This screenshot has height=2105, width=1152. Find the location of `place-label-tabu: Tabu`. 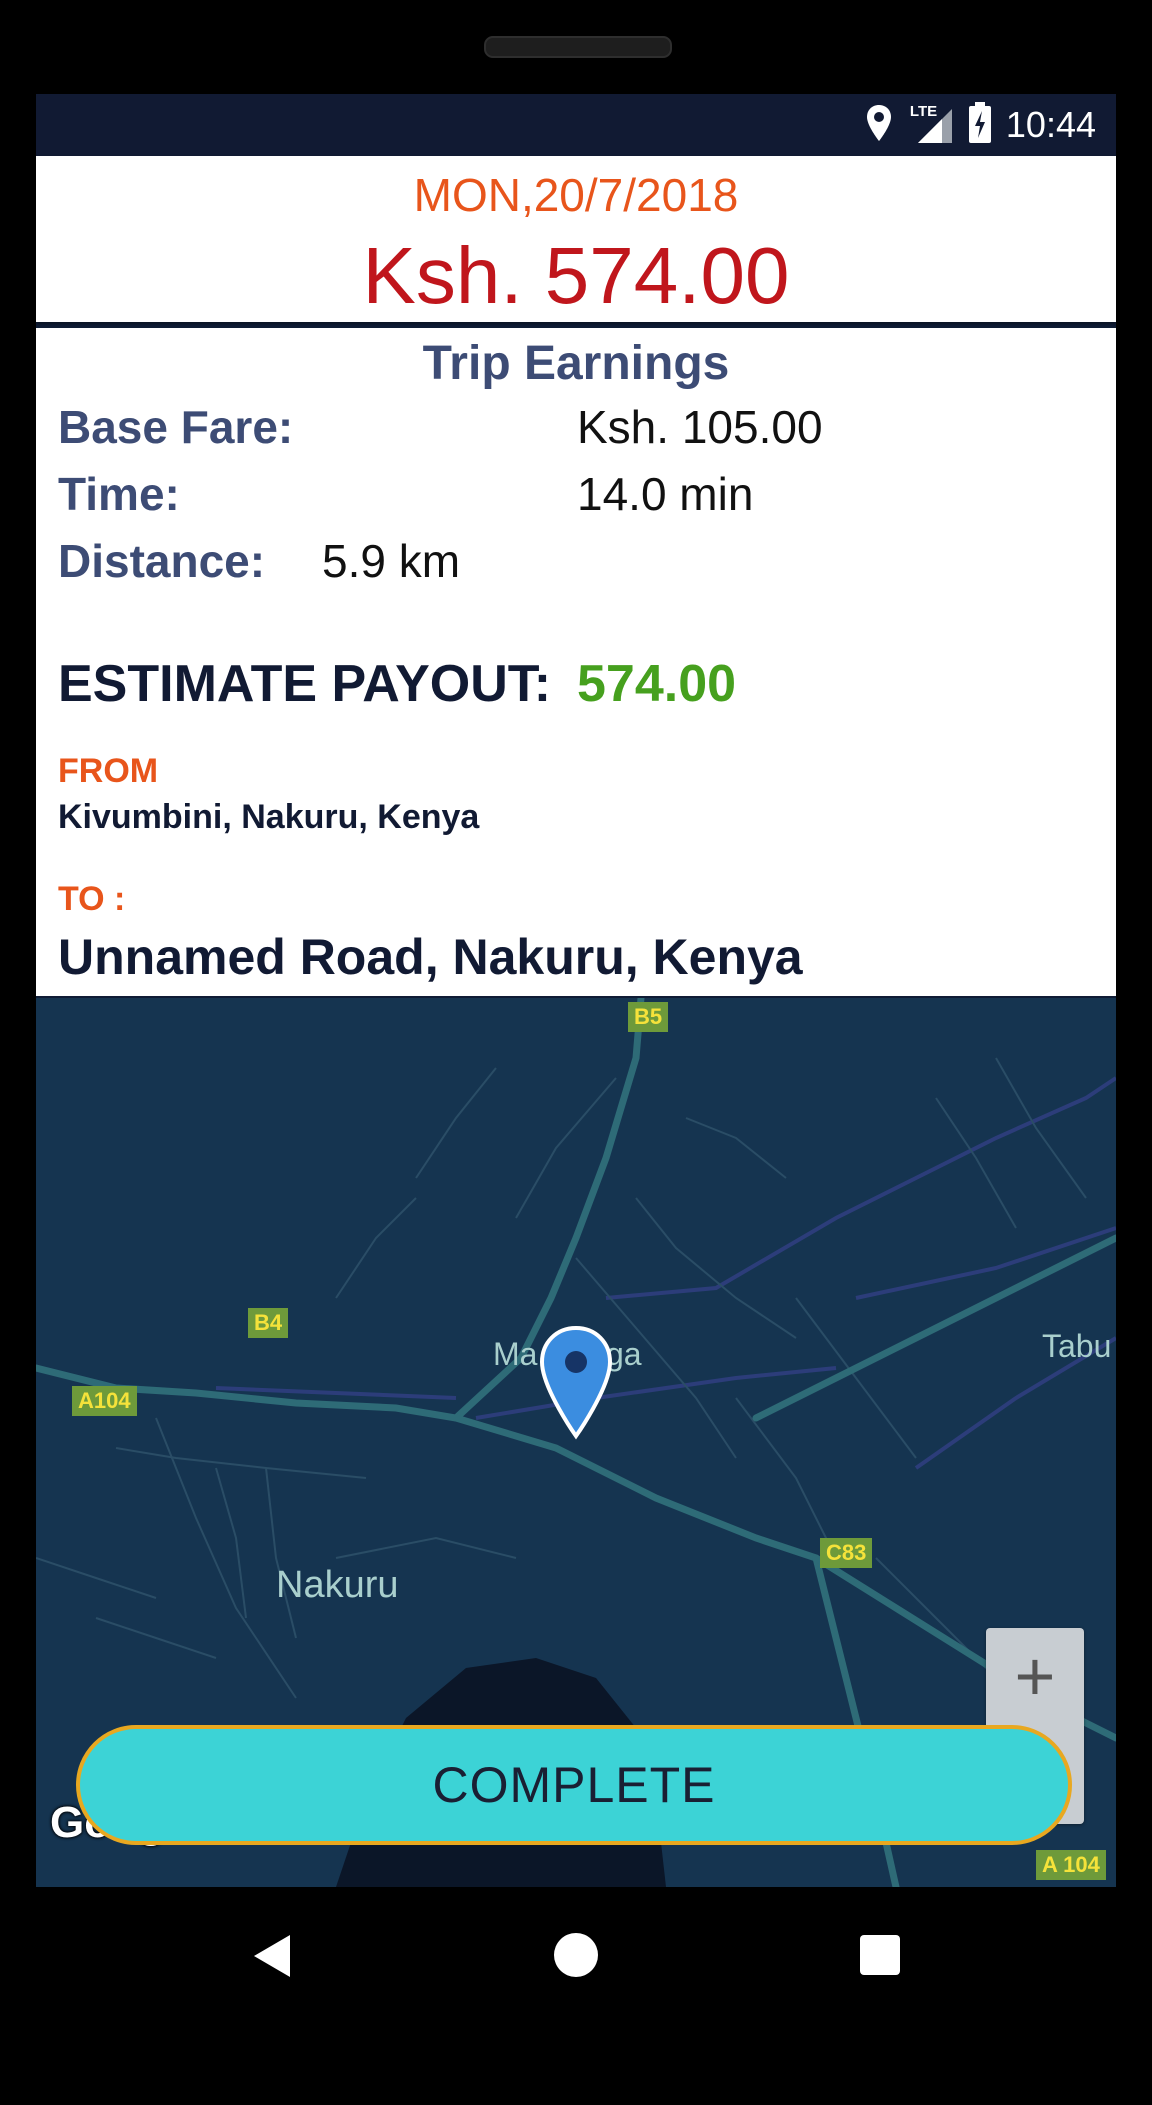

place-label-tabu: Tabu is located at coordinates (1077, 1346).